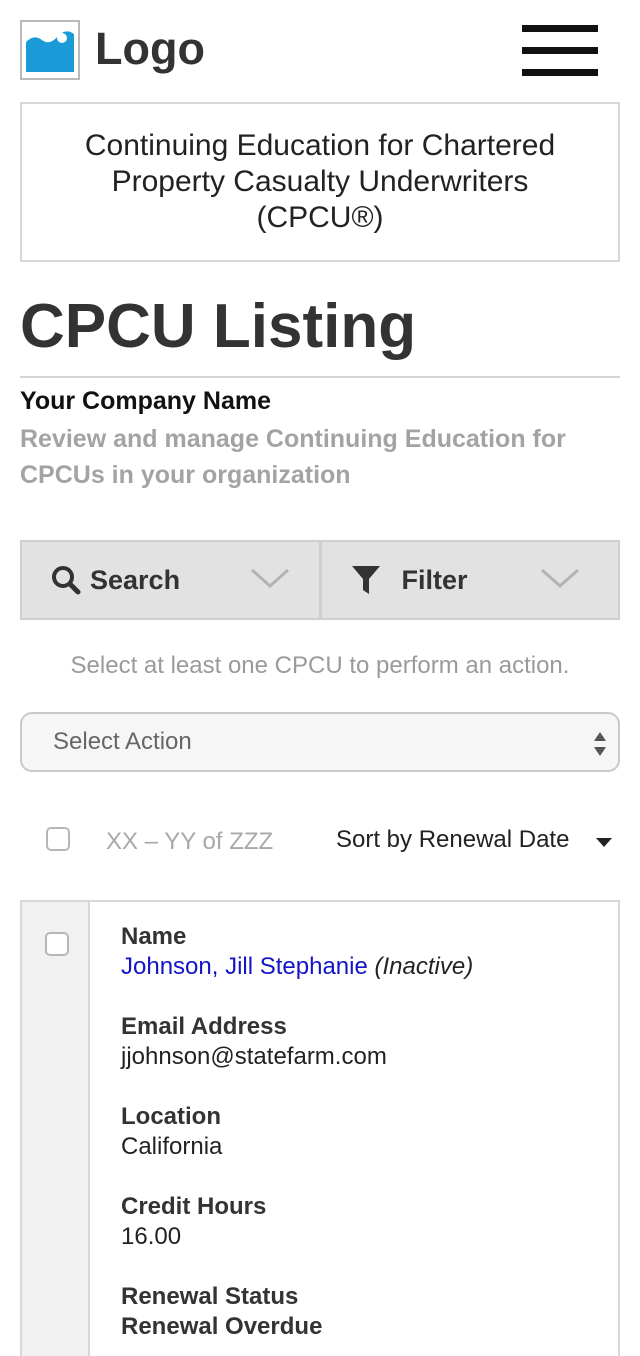 The width and height of the screenshot is (640, 1356). I want to click on search-toggle: Search, so click(170, 580).